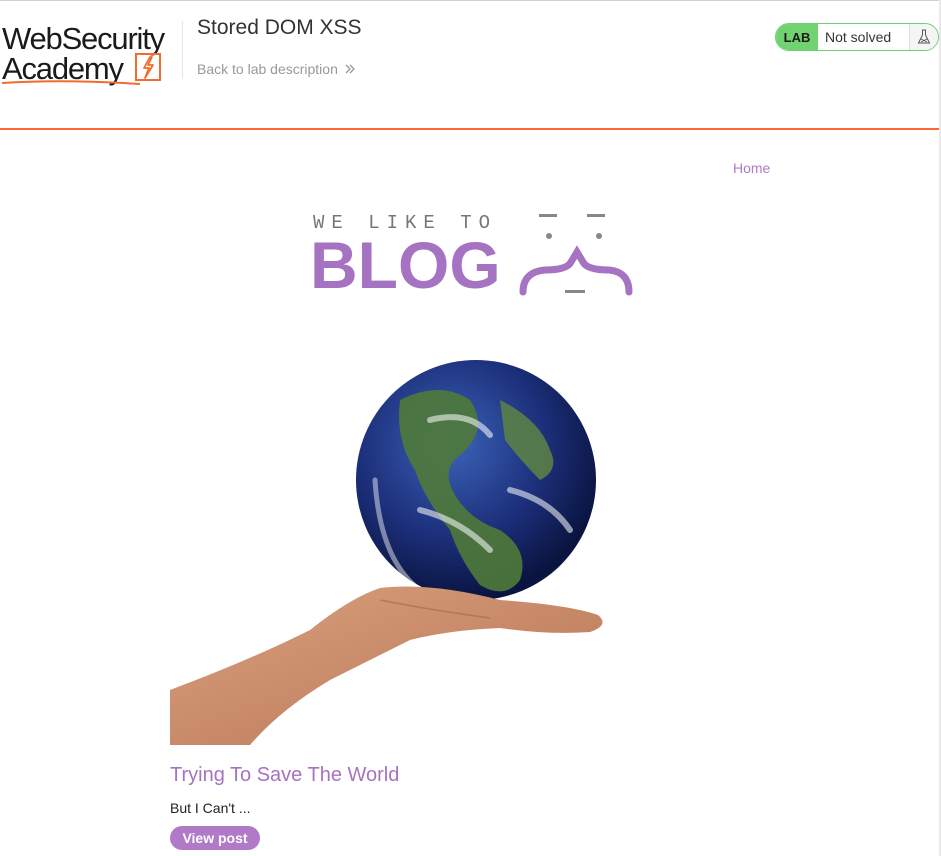 The width and height of the screenshot is (941, 856). What do you see at coordinates (83, 38) in the screenshot?
I see `logo-text-line1: WebSecurity` at bounding box center [83, 38].